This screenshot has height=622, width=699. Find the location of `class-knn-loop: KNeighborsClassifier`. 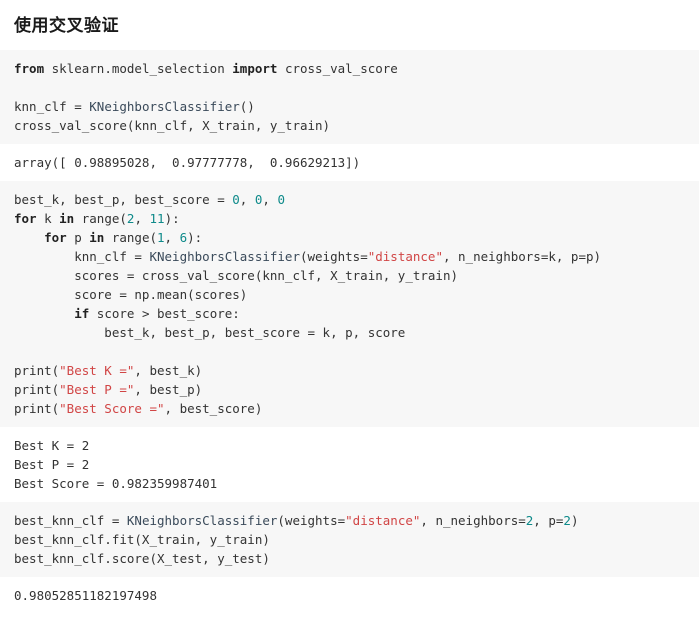

class-knn-loop: KNeighborsClassifier is located at coordinates (224, 256).